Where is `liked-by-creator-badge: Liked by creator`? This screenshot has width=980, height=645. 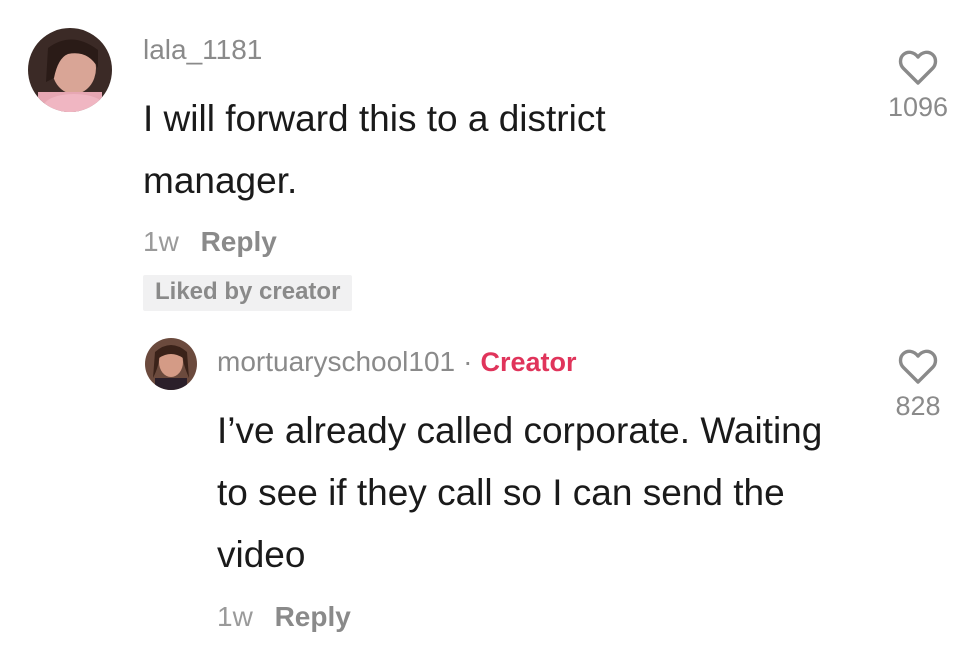 liked-by-creator-badge: Liked by creator is located at coordinates (248, 293).